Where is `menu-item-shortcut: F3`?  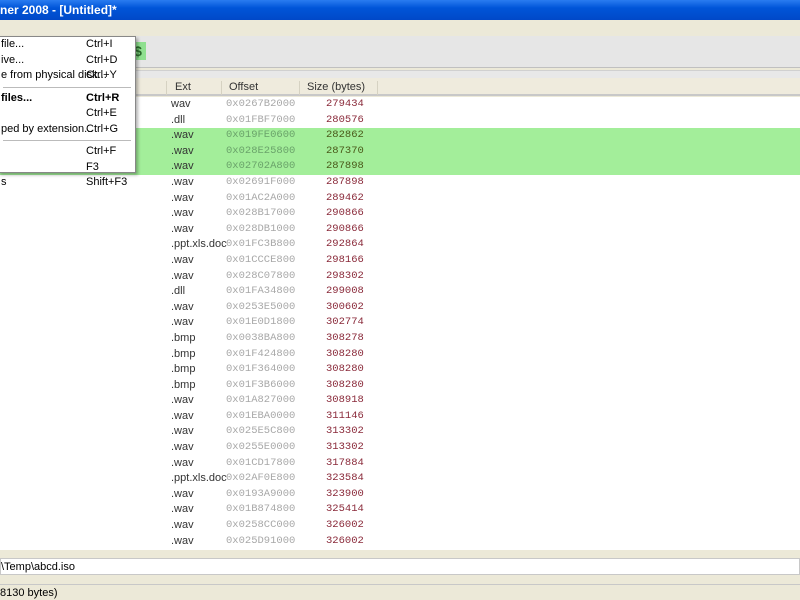 menu-item-shortcut: F3 is located at coordinates (92, 166).